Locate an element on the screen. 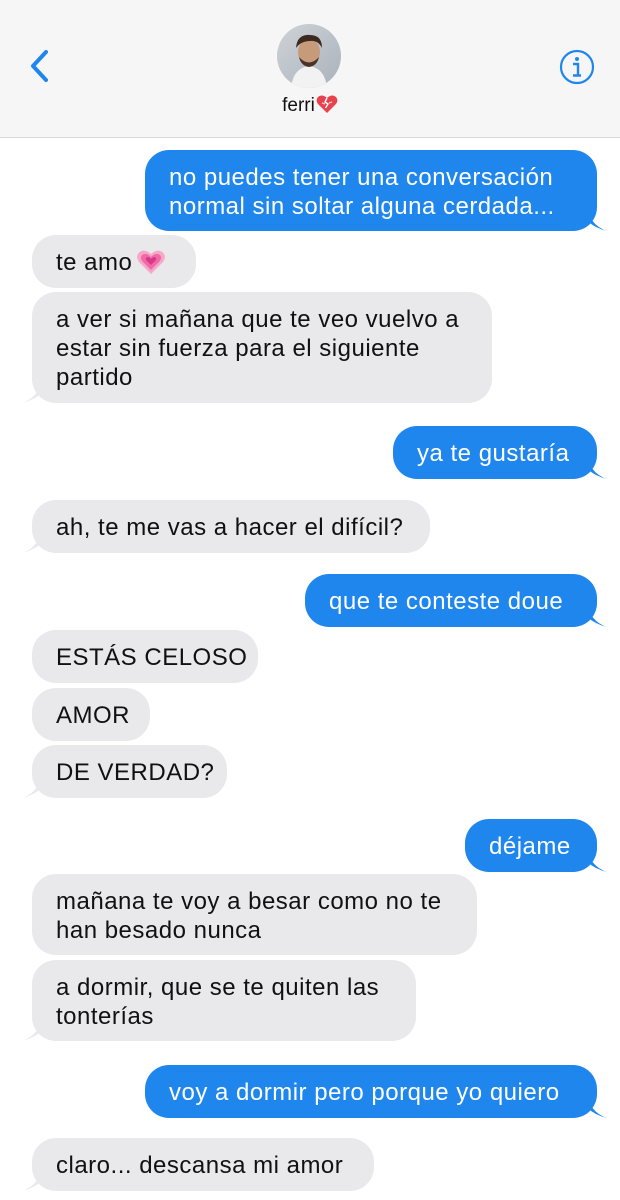 Image resolution: width=620 pixels, height=1200 pixels. message-bubble-received: claro... descansa mi amor is located at coordinates (198, 1164).